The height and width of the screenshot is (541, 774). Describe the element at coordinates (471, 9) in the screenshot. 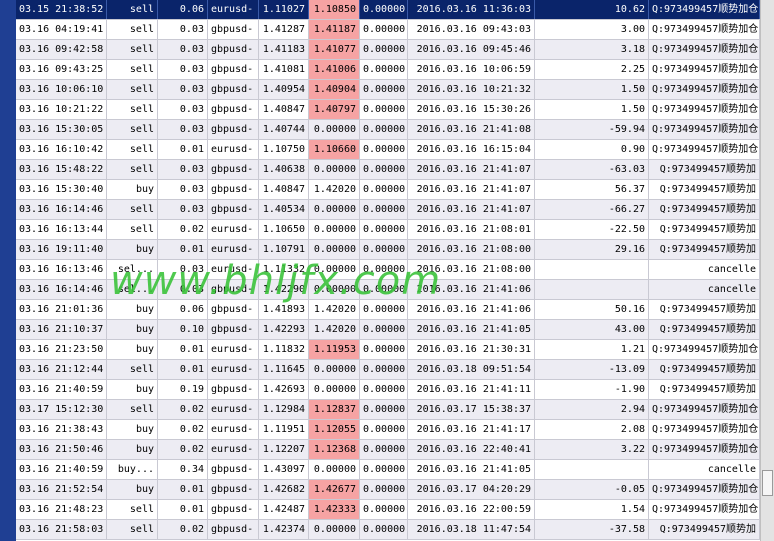

I see `close-time-cell: 2016.03.16 11:36:03` at that location.